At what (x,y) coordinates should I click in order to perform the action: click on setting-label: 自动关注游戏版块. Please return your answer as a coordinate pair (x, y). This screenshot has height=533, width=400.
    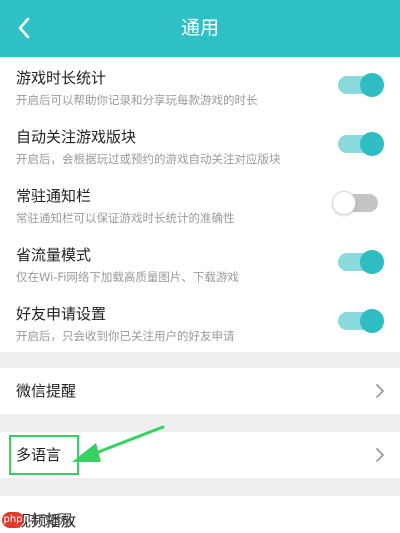
    Looking at the image, I should click on (76, 137).